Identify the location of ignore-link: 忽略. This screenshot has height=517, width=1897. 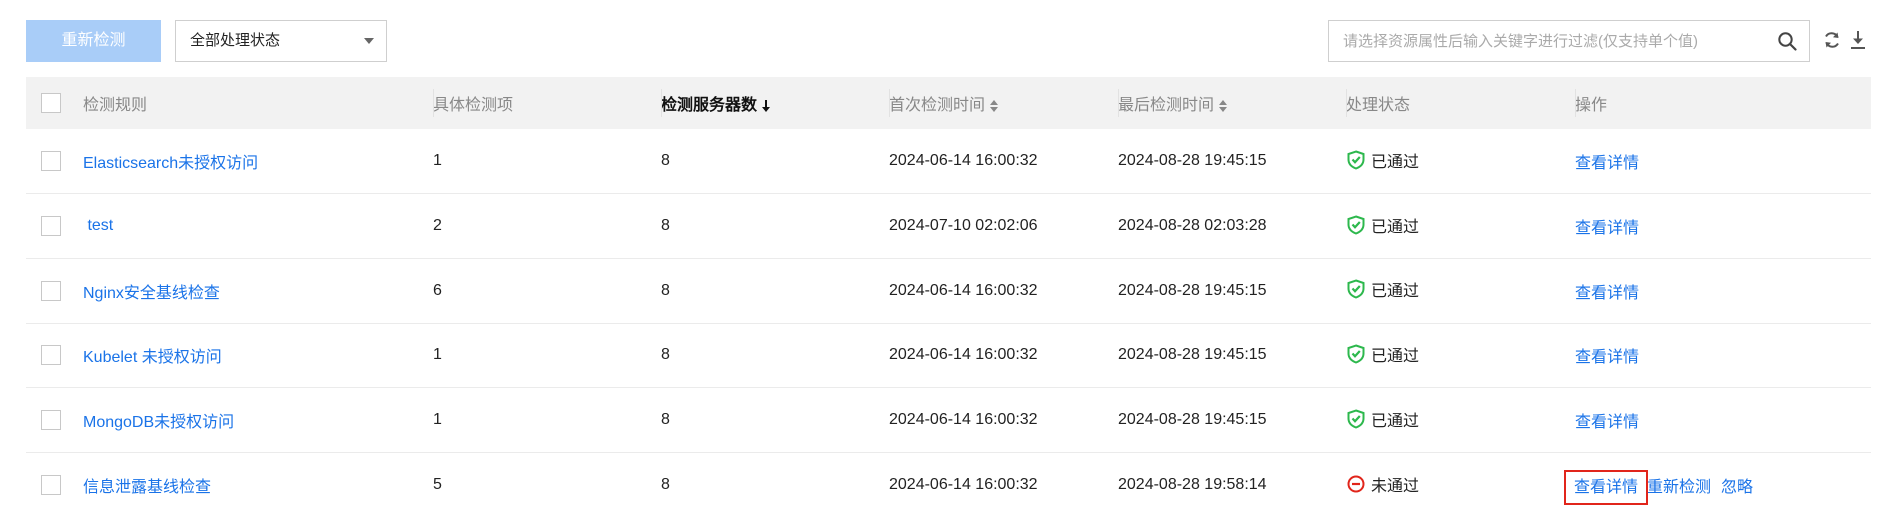
(1737, 487).